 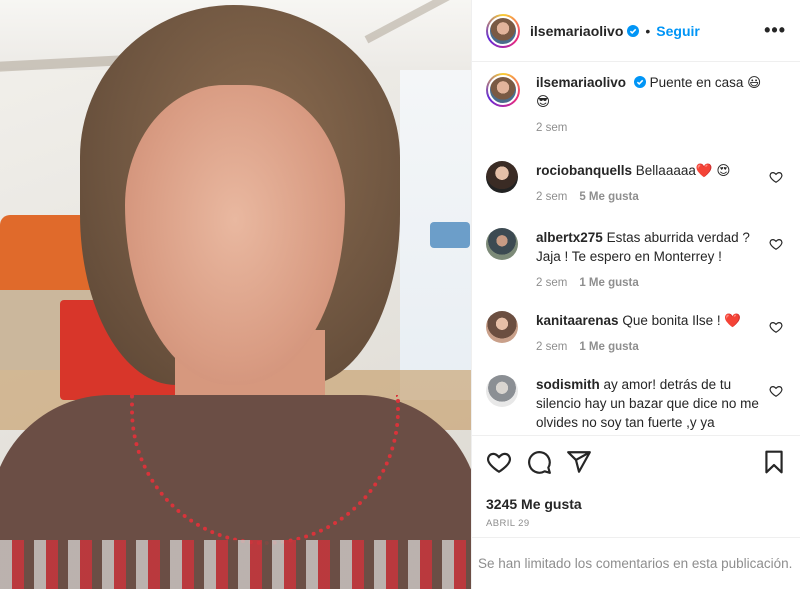 I want to click on commenter-username: rociobanquells, so click(x=584, y=170).